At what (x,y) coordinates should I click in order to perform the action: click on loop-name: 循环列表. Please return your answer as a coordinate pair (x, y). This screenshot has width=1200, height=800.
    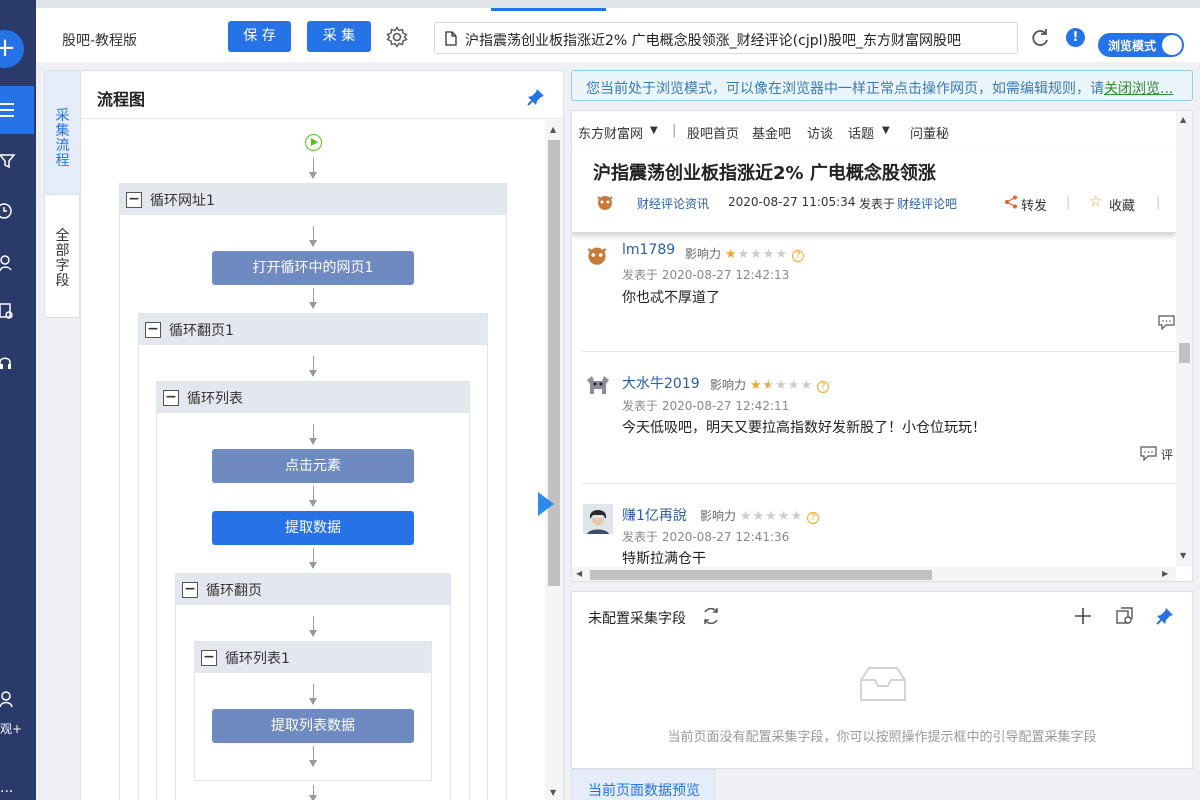
    Looking at the image, I should click on (215, 399).